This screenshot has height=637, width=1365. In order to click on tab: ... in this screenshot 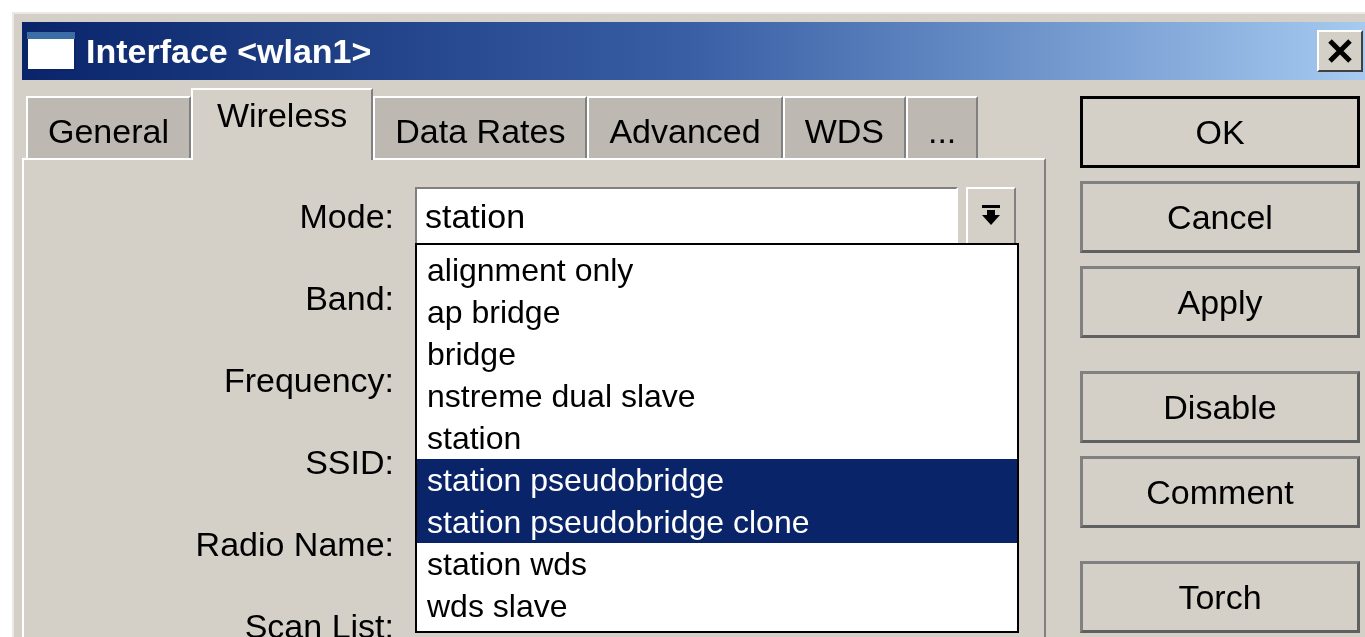, I will do `click(942, 127)`.